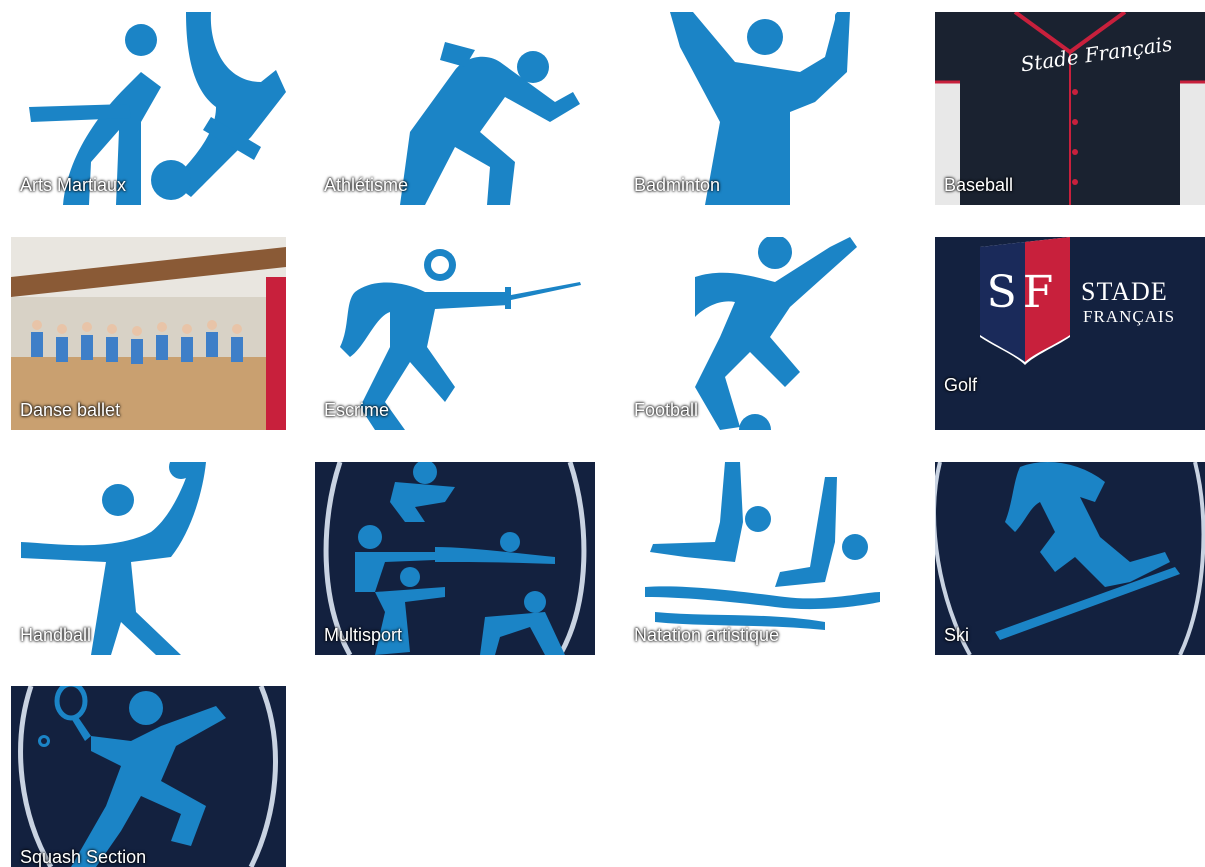  Describe the element at coordinates (979, 185) in the screenshot. I see `section-label: Baseball` at that location.